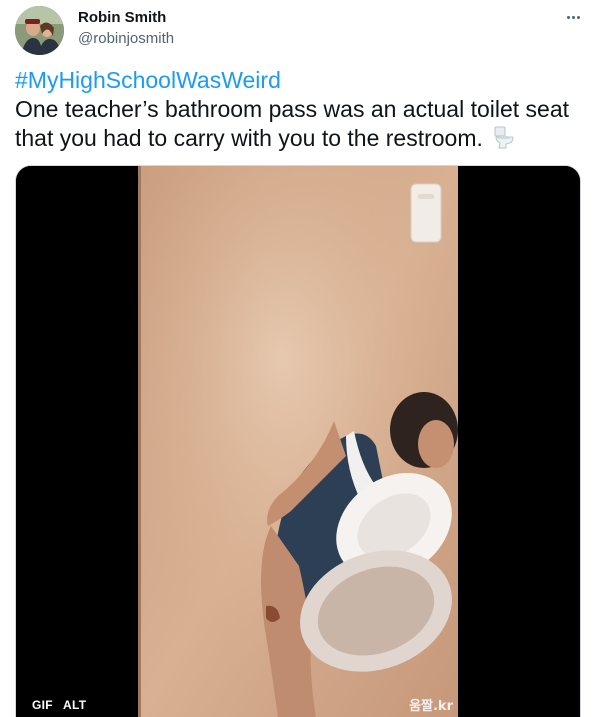 This screenshot has width=593, height=717. I want to click on author-handle: @robinjosmith, so click(126, 38).